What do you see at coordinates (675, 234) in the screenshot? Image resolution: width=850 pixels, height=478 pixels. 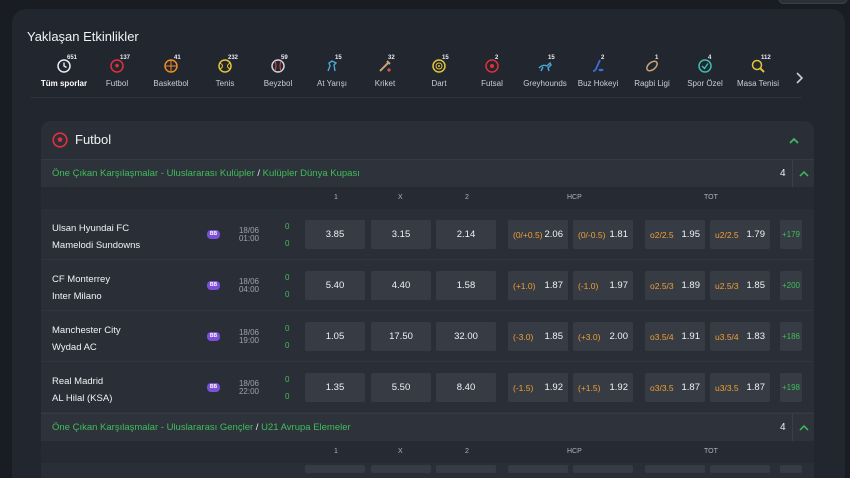 I see `tot-odd-button: o2/2.5 1.95` at bounding box center [675, 234].